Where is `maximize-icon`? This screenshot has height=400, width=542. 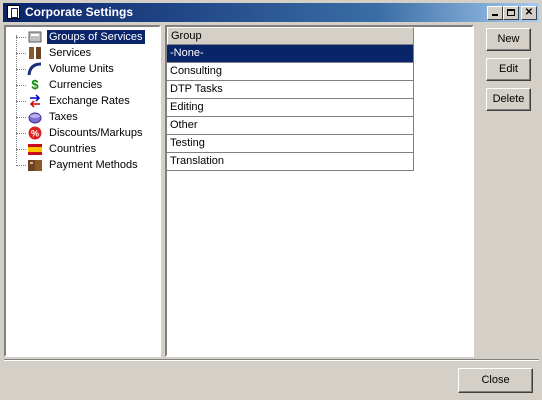 maximize-icon is located at coordinates (511, 12).